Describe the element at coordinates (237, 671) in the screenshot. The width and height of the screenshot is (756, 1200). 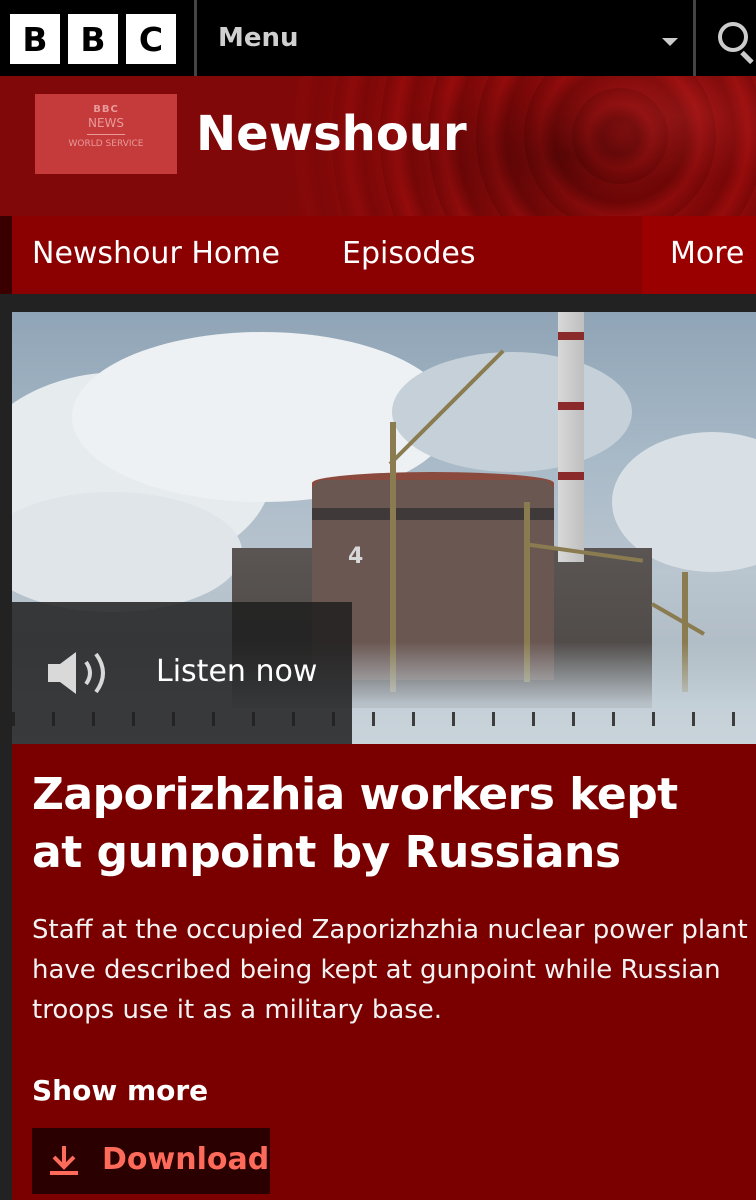
I see `listen-now-label: Listen now` at that location.